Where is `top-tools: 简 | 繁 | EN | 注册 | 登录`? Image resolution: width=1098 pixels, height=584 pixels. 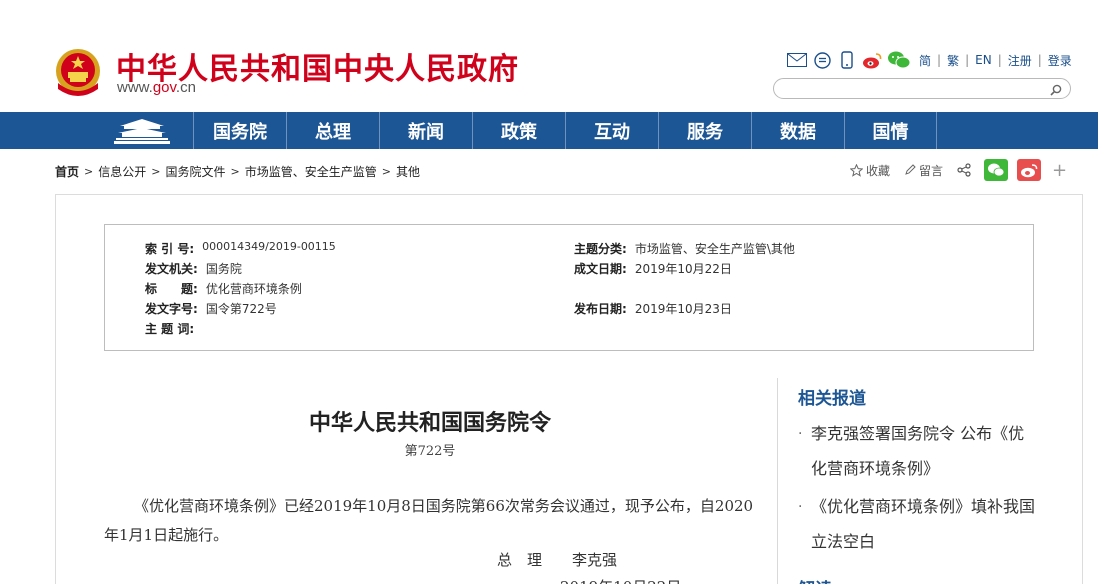
top-tools: 简 | 繁 | EN | 注册 | 登录 is located at coordinates (929, 60).